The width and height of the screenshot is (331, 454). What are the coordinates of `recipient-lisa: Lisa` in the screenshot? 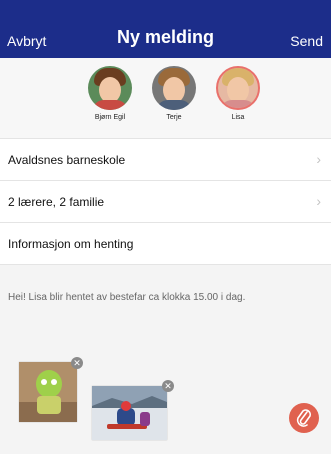 It's located at (238, 93).